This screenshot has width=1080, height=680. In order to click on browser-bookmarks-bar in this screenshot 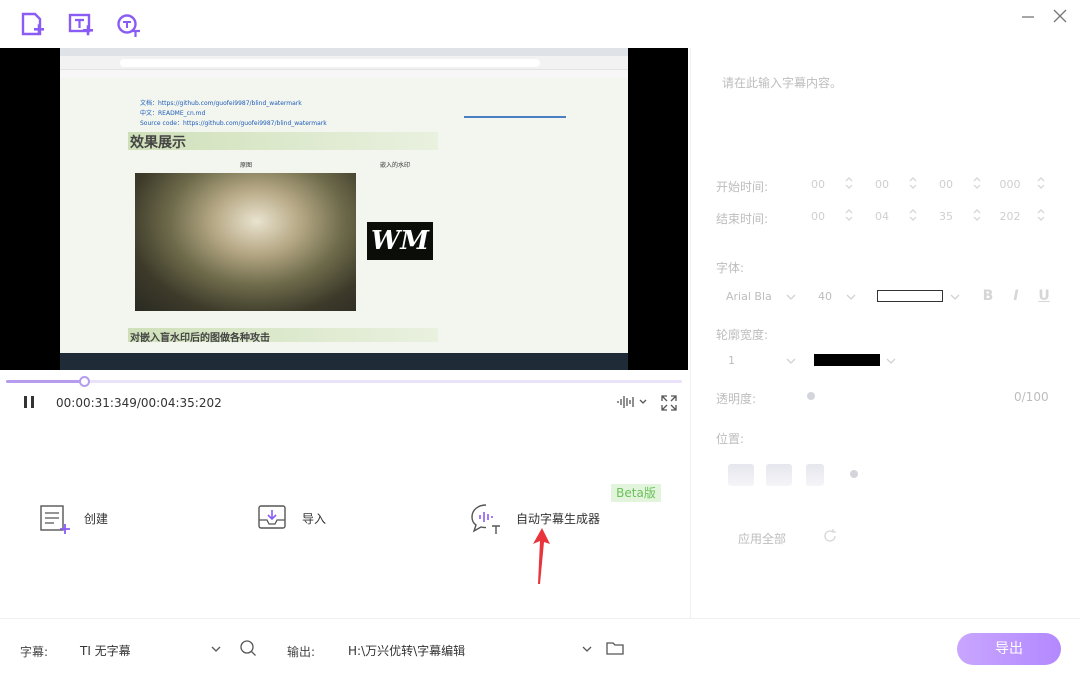, I will do `click(344, 74)`.